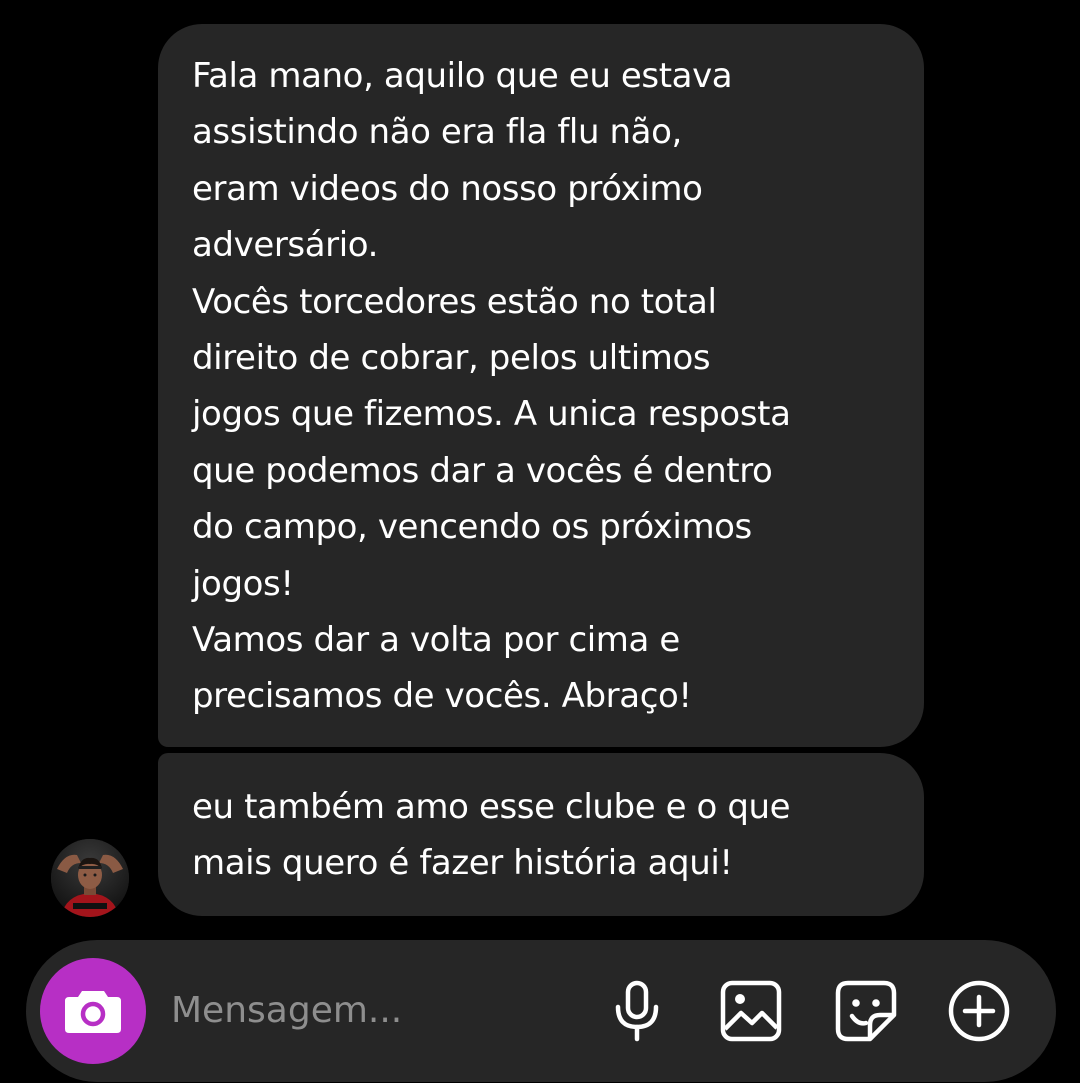 The height and width of the screenshot is (1083, 1080). What do you see at coordinates (454, 301) in the screenshot?
I see `message-text-line: Vocês torcedores estão no total` at bounding box center [454, 301].